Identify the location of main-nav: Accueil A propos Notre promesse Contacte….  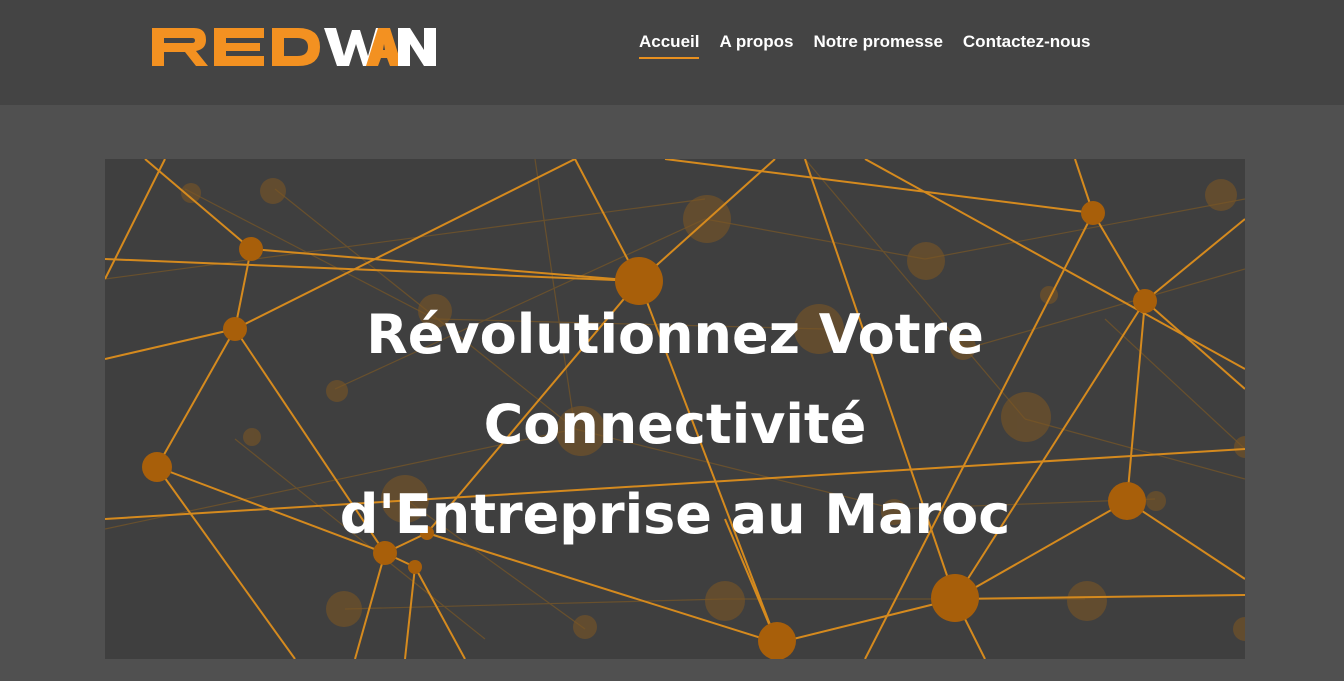
(865, 45).